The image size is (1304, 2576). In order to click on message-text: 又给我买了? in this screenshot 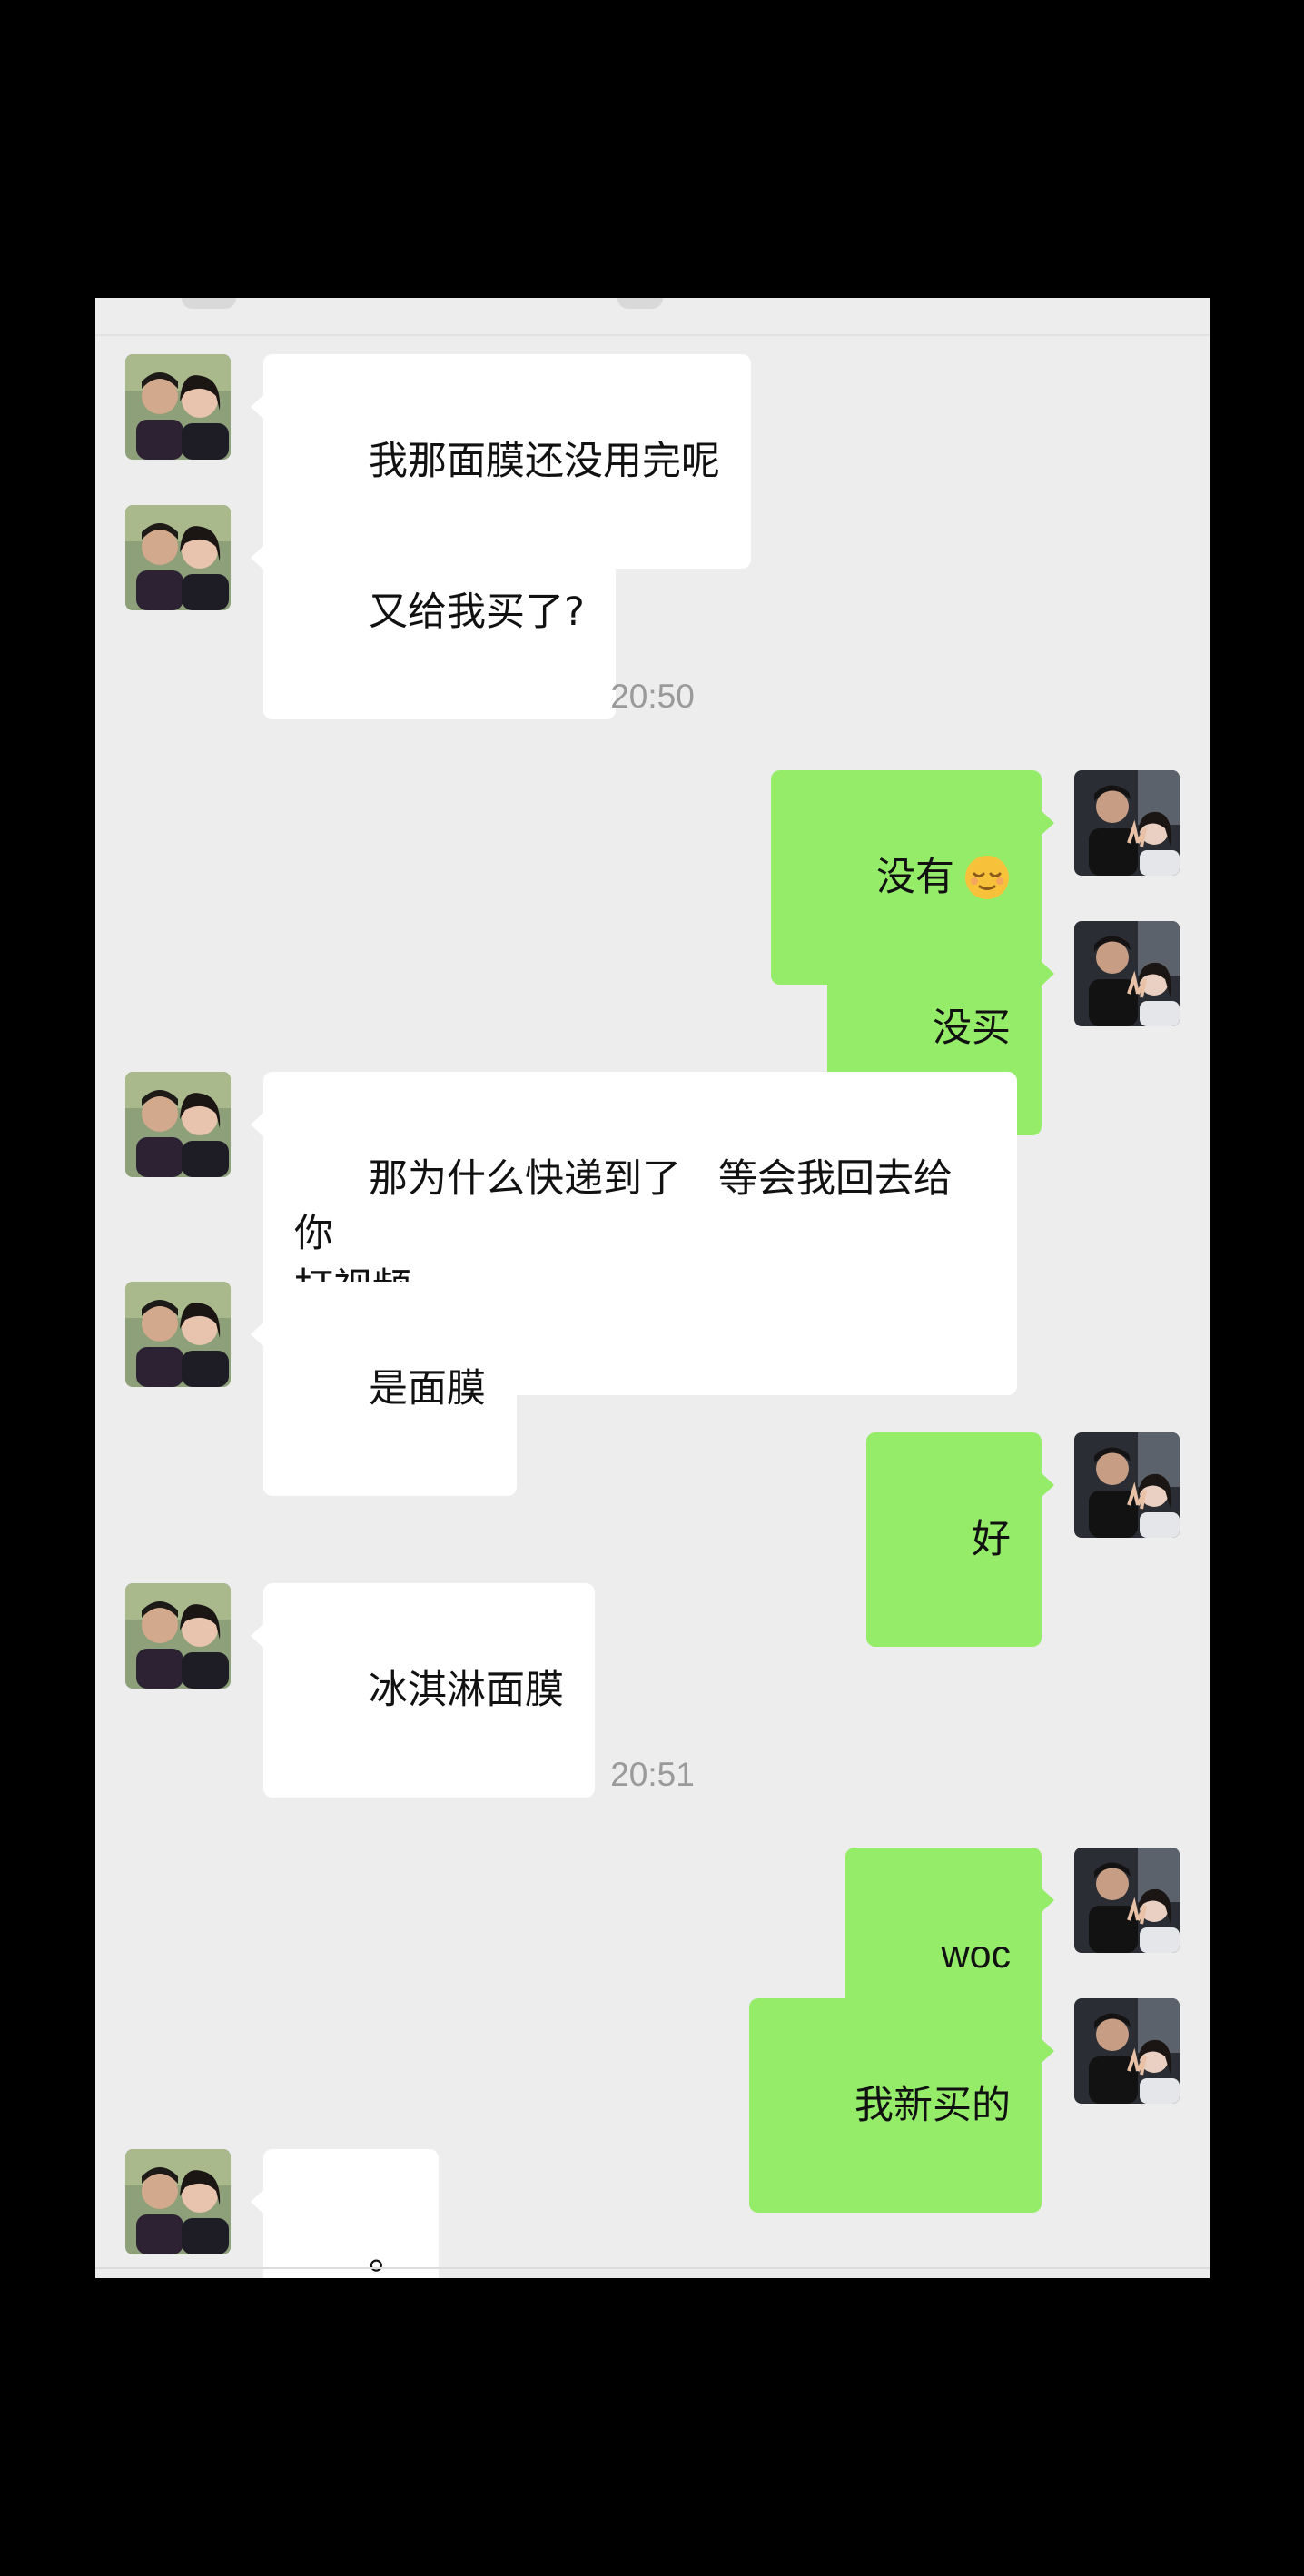, I will do `click(477, 612)`.